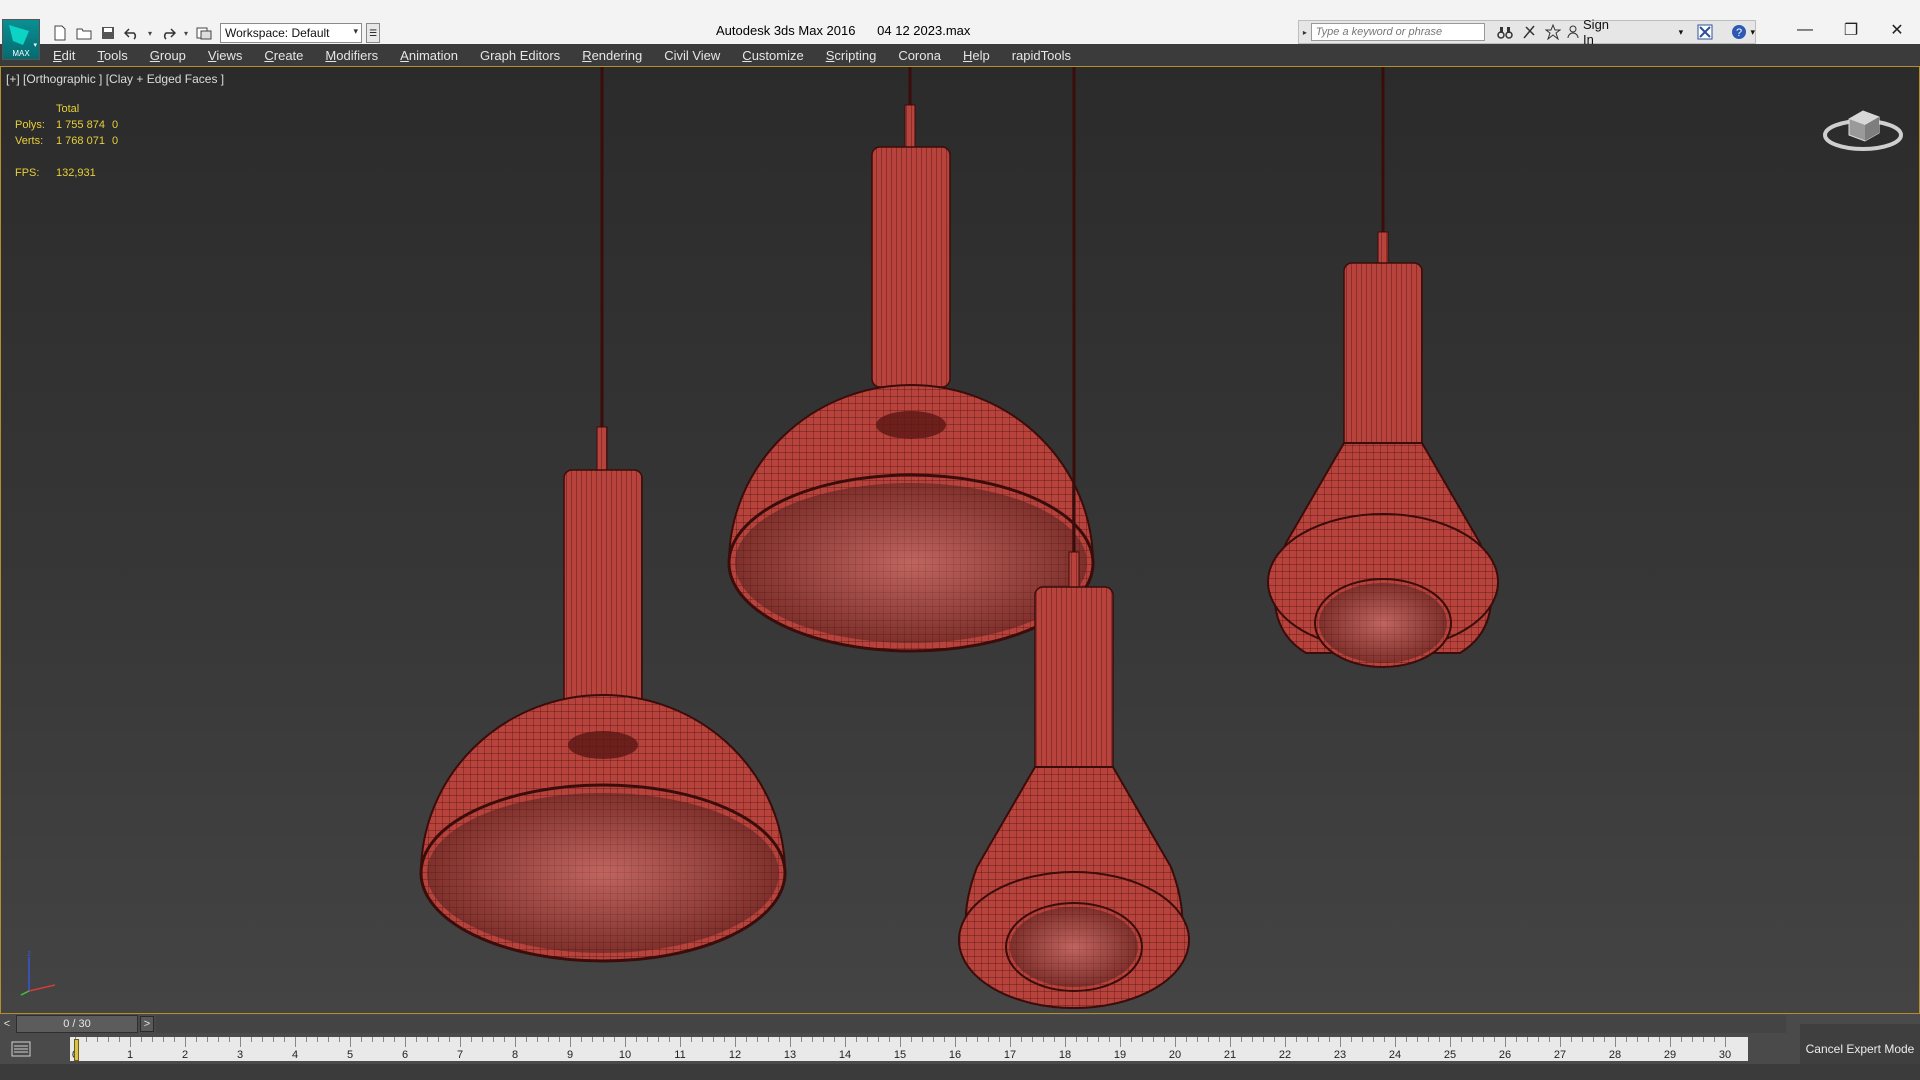 Image resolution: width=1920 pixels, height=1080 pixels. I want to click on minimize-button: —, so click(1805, 30).